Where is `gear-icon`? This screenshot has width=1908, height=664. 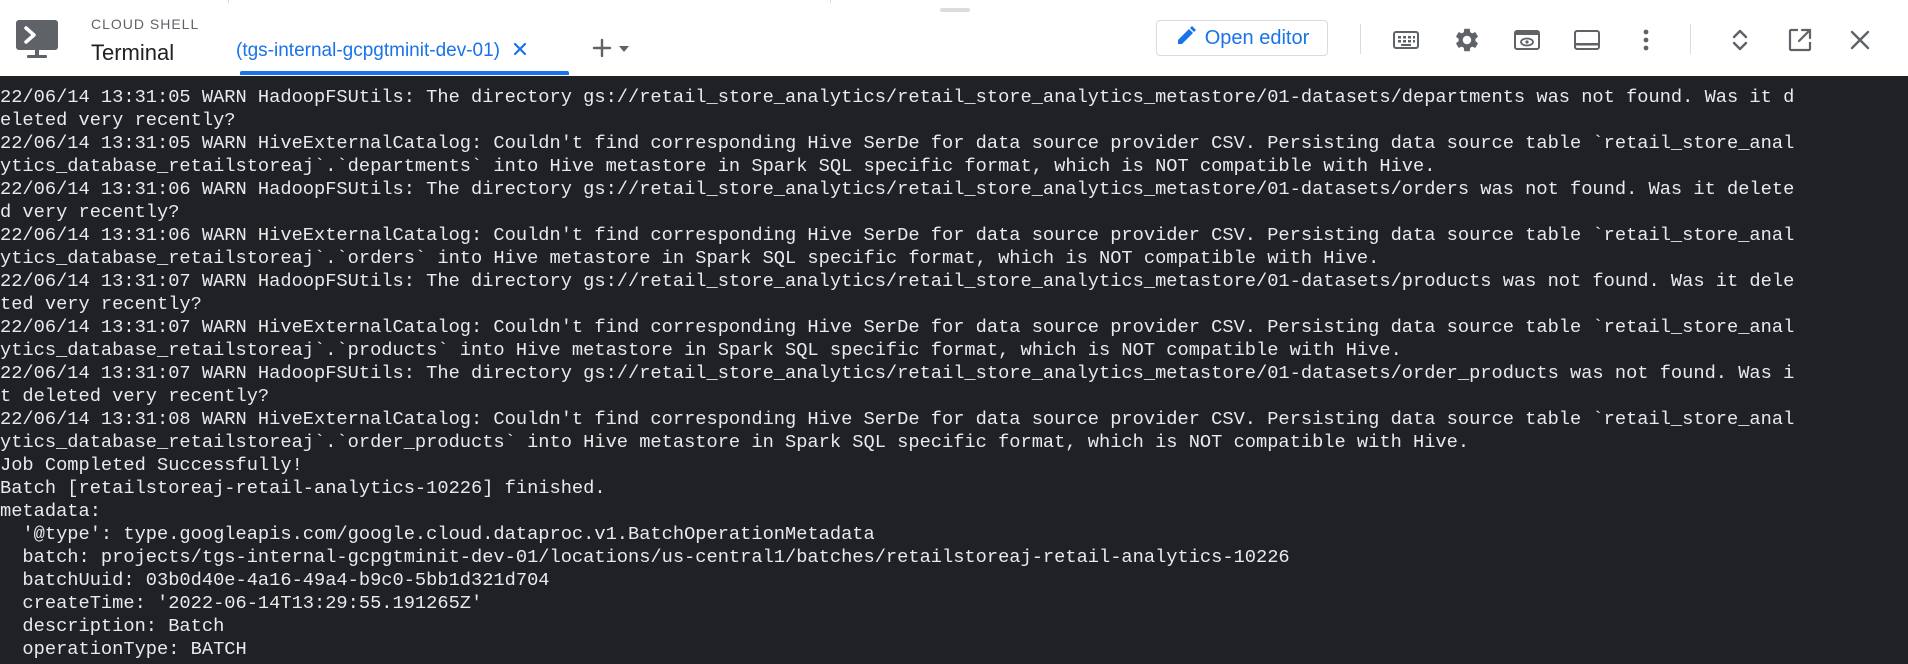 gear-icon is located at coordinates (1467, 40).